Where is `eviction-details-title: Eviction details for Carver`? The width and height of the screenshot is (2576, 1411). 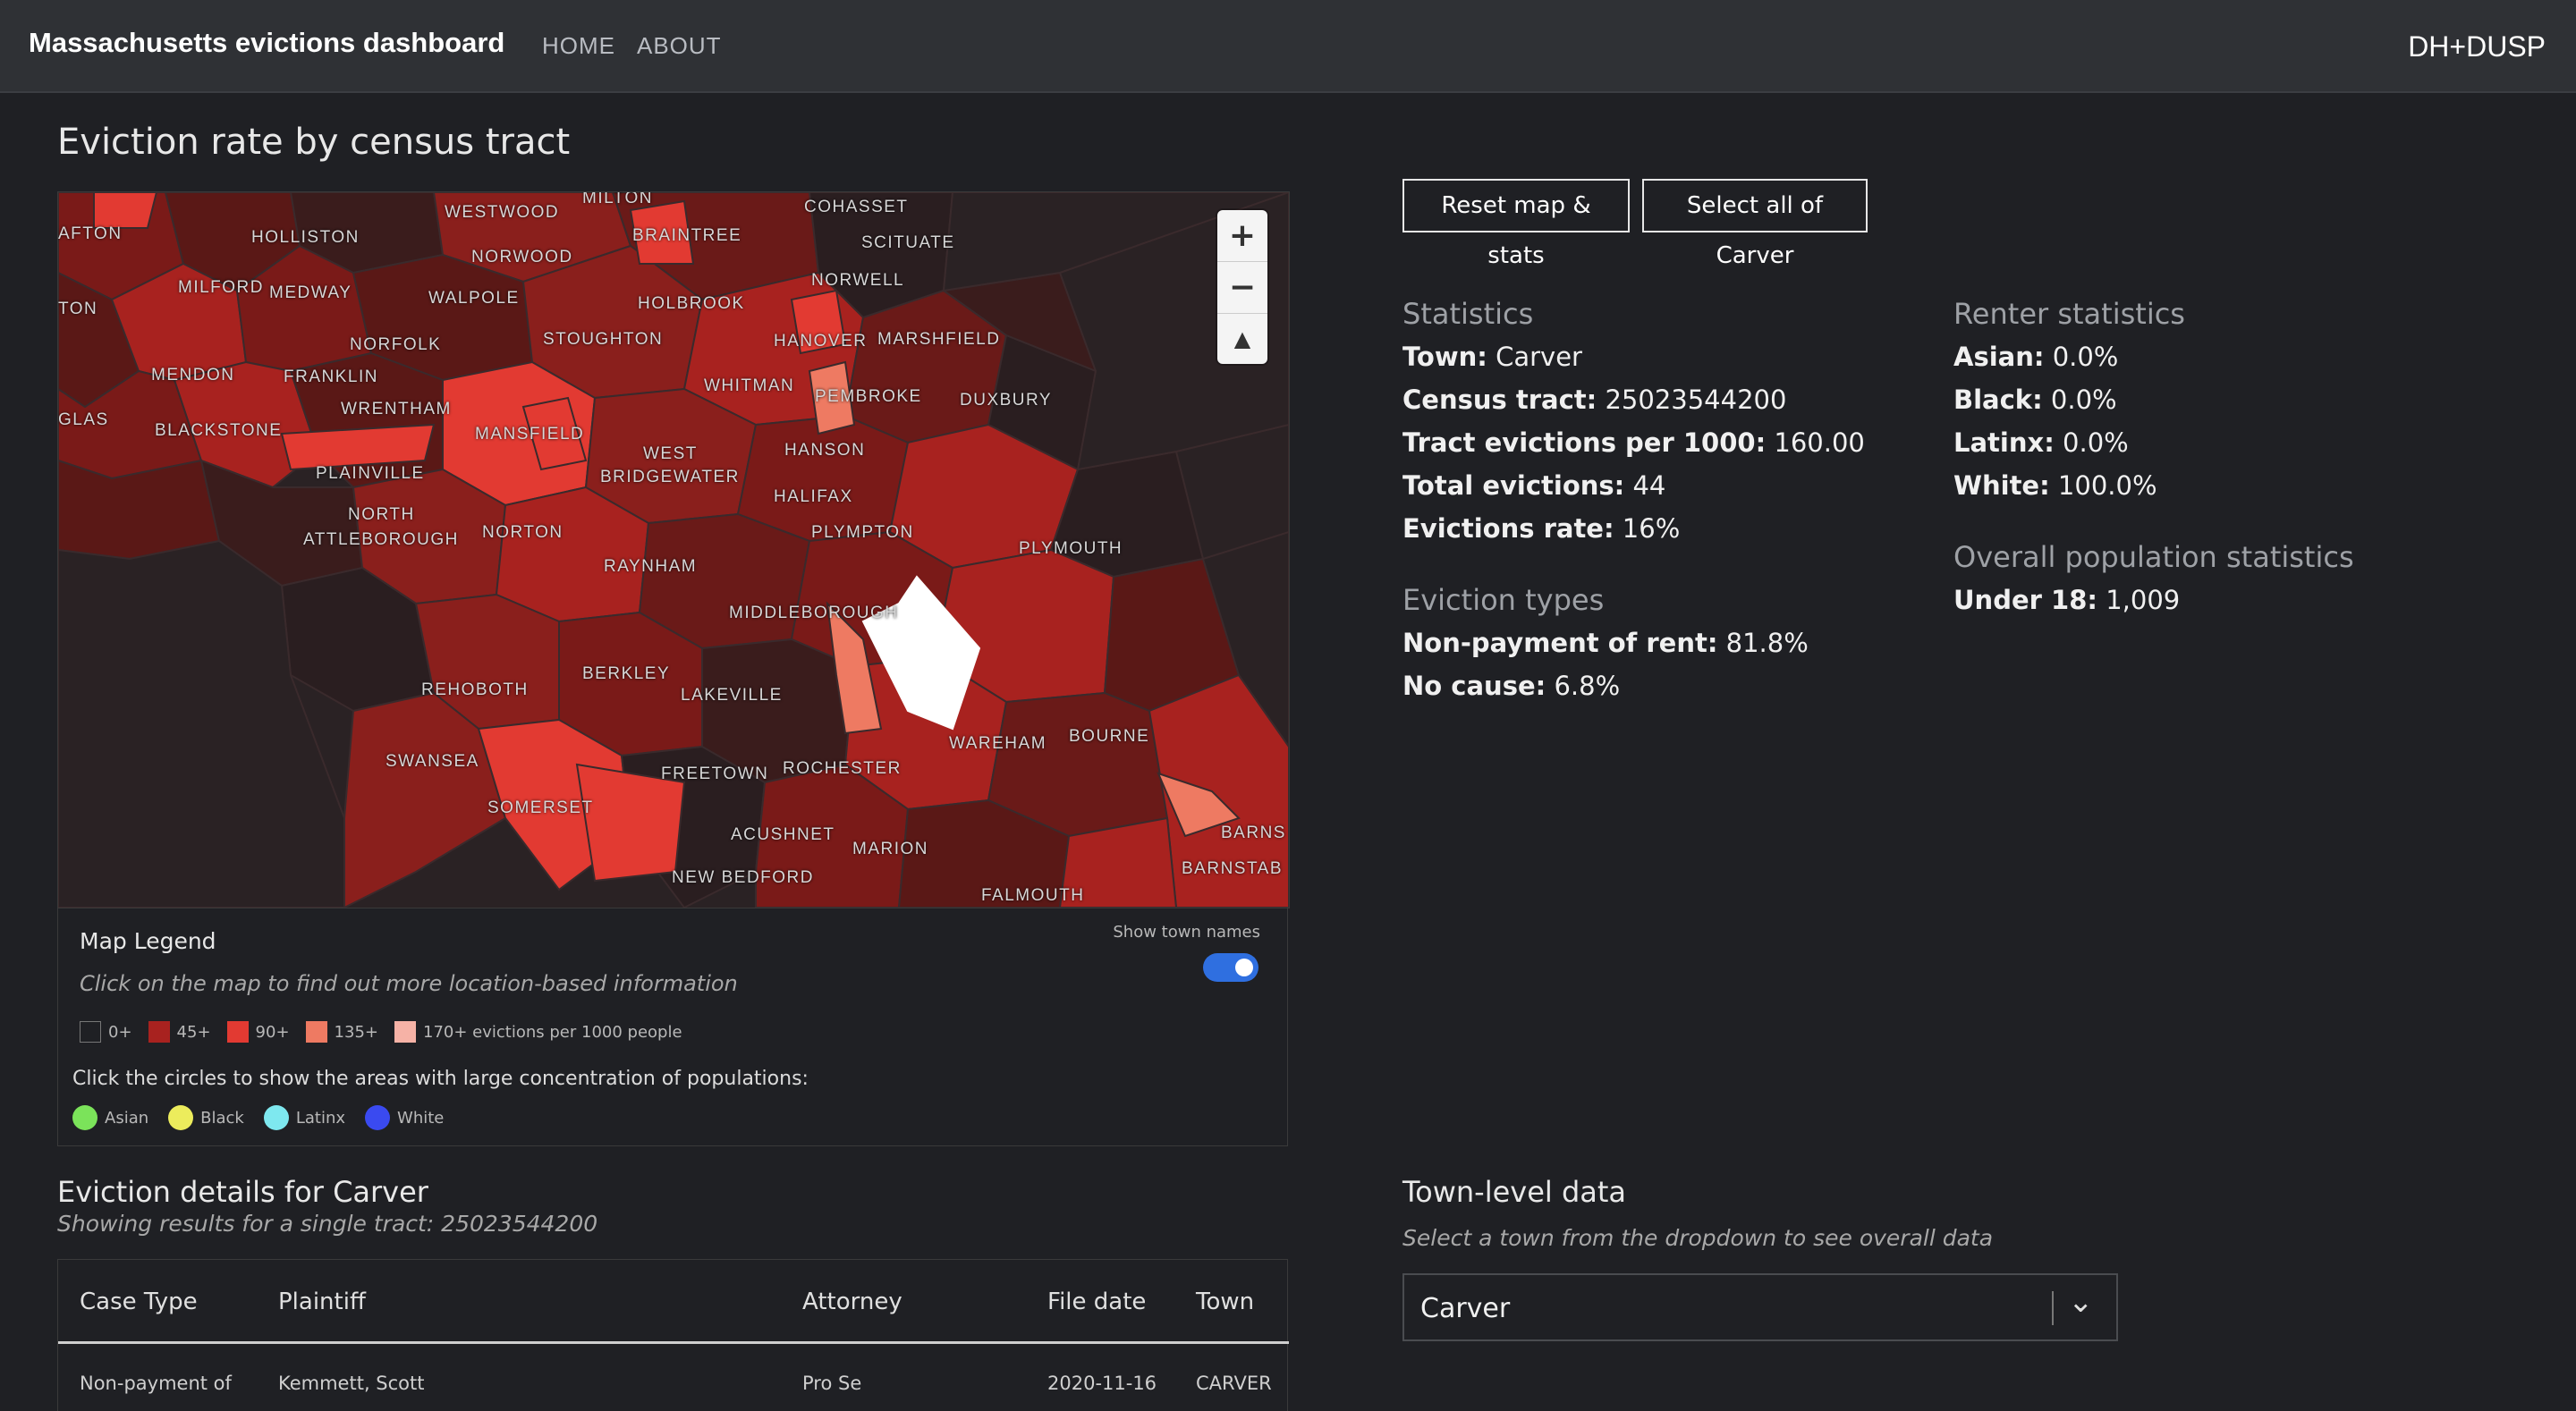
eviction-details-title: Eviction details for Carver is located at coordinates (242, 1192).